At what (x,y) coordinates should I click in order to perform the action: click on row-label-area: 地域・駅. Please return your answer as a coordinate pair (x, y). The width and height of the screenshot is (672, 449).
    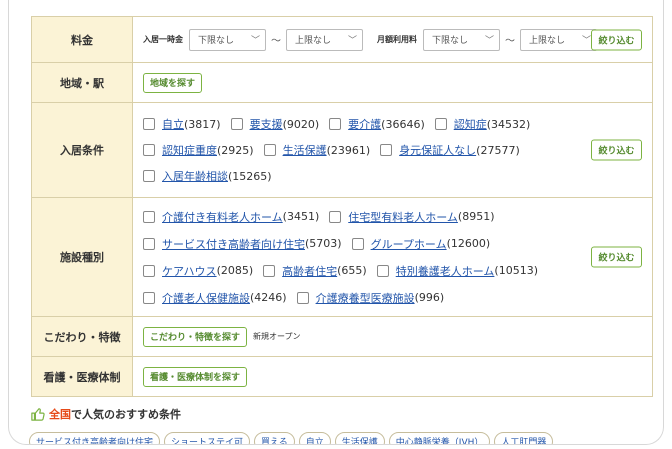
    Looking at the image, I should click on (82, 82).